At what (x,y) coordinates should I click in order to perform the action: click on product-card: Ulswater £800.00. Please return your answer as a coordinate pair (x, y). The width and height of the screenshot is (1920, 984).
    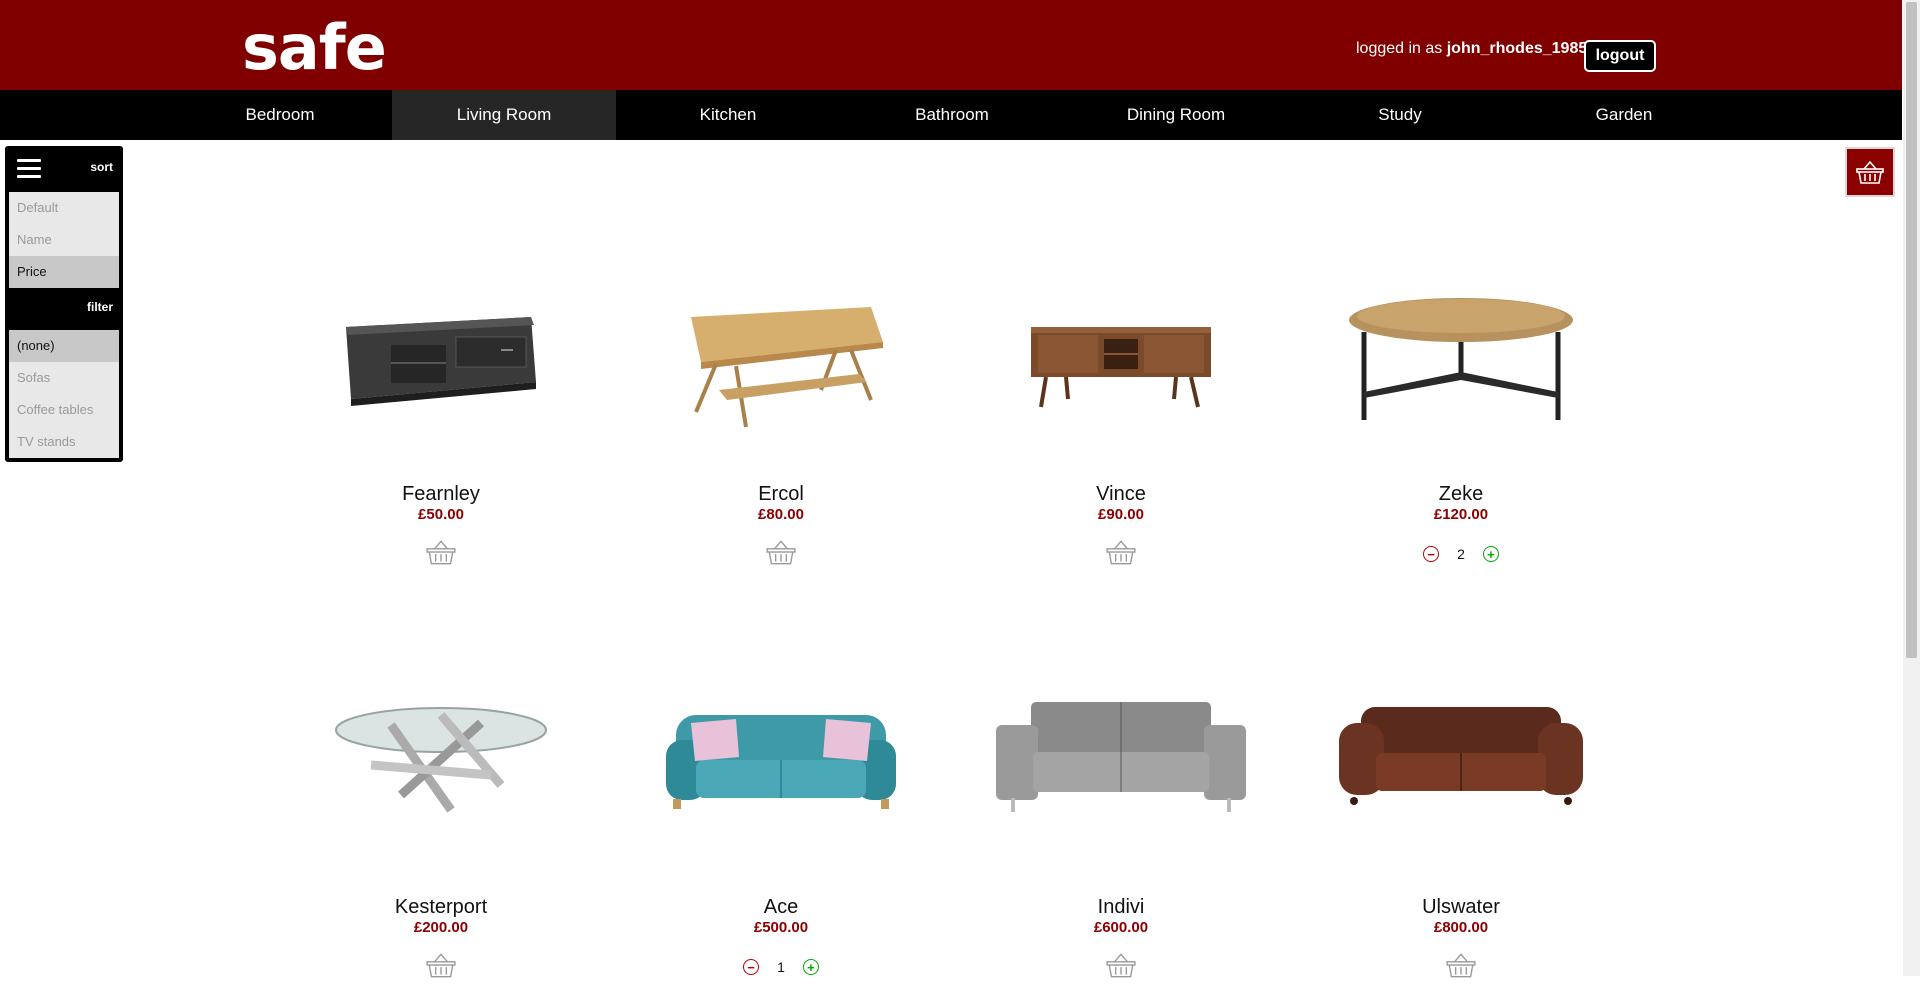
    Looking at the image, I should click on (1461, 829).